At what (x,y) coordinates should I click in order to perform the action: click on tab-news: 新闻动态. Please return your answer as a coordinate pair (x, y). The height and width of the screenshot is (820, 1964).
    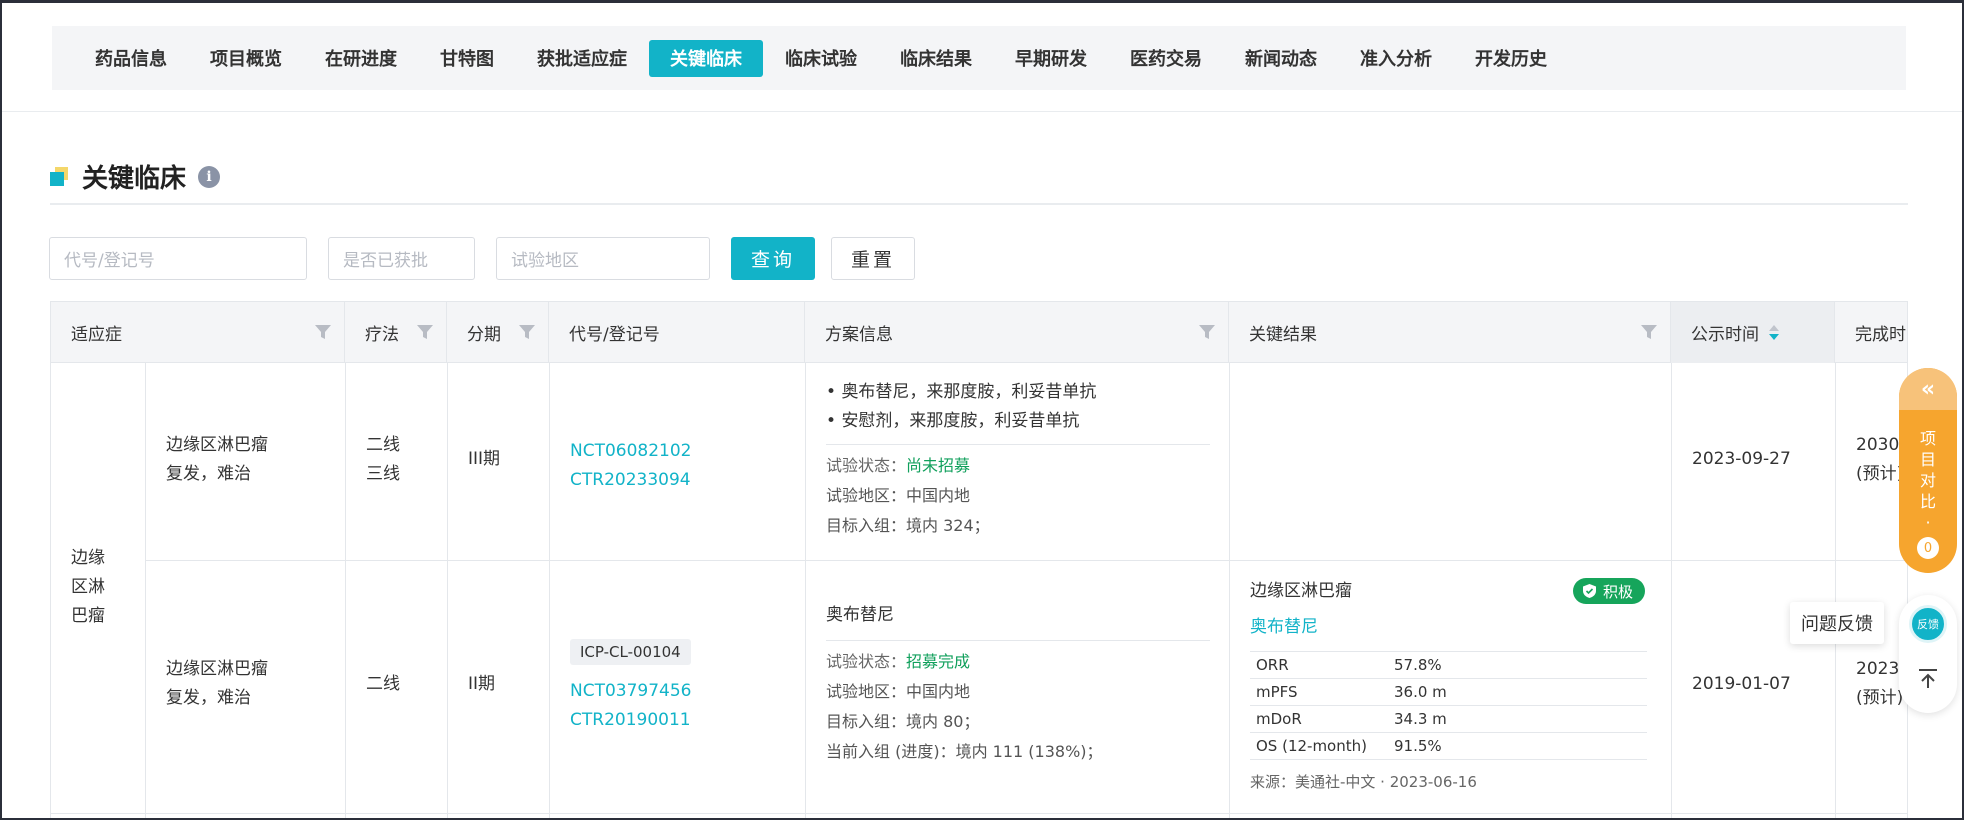
    Looking at the image, I should click on (1281, 58).